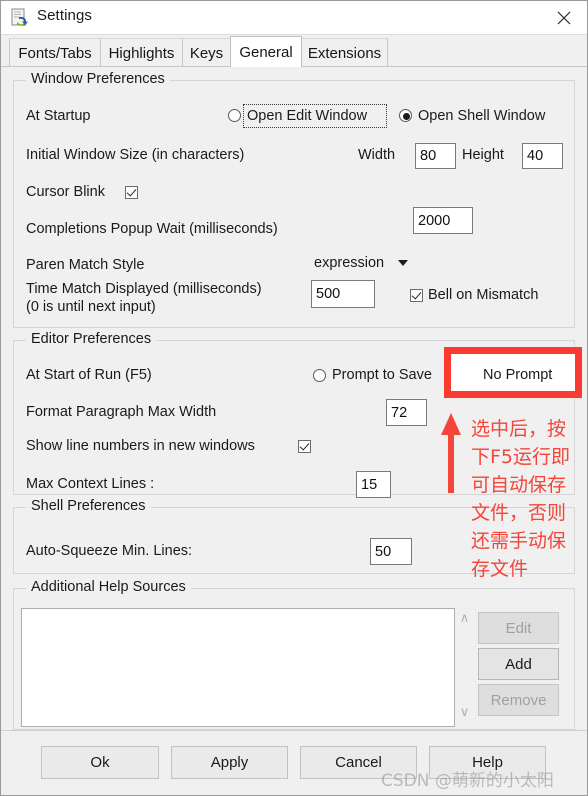  Describe the element at coordinates (349, 263) in the screenshot. I see `paren-match-style-value: expression` at that location.